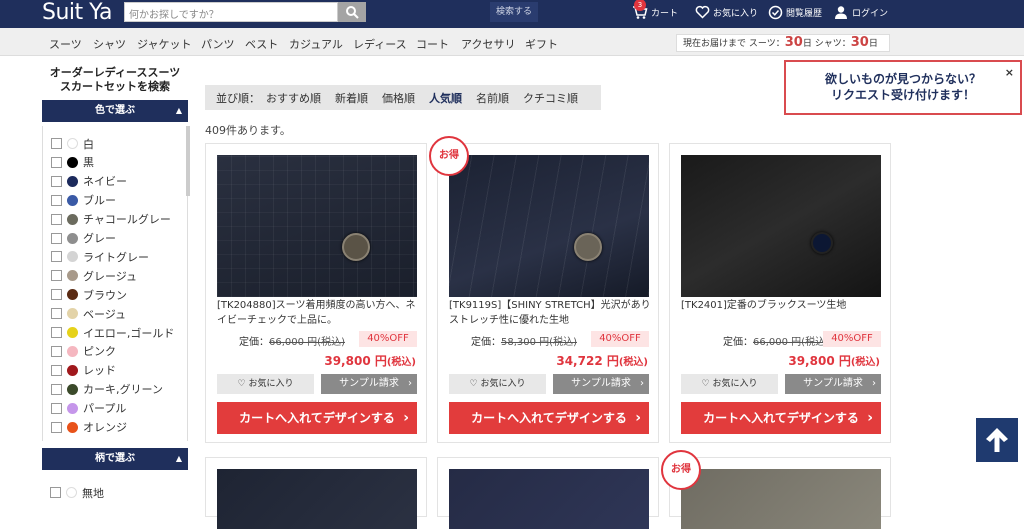  What do you see at coordinates (726, 12) in the screenshot?
I see `favorites-link: お気に入り` at bounding box center [726, 12].